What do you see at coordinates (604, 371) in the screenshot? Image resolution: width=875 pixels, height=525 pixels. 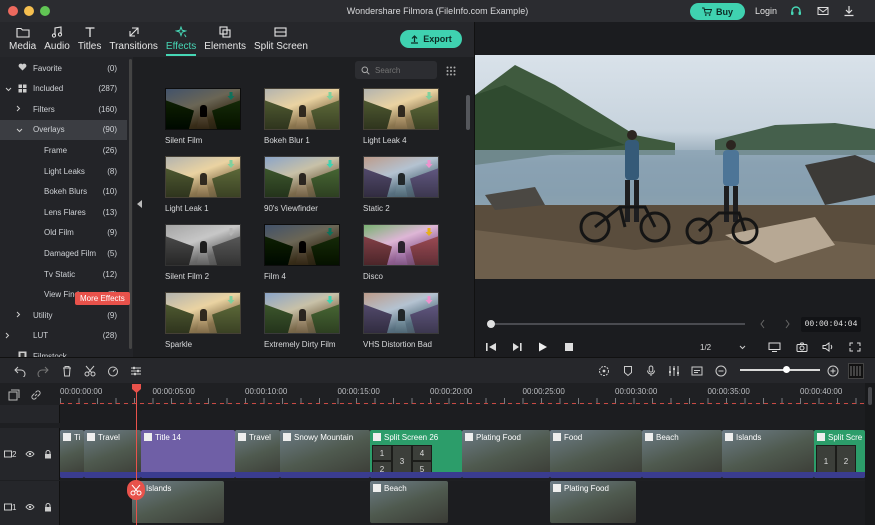 I see `render-preview-icon` at bounding box center [604, 371].